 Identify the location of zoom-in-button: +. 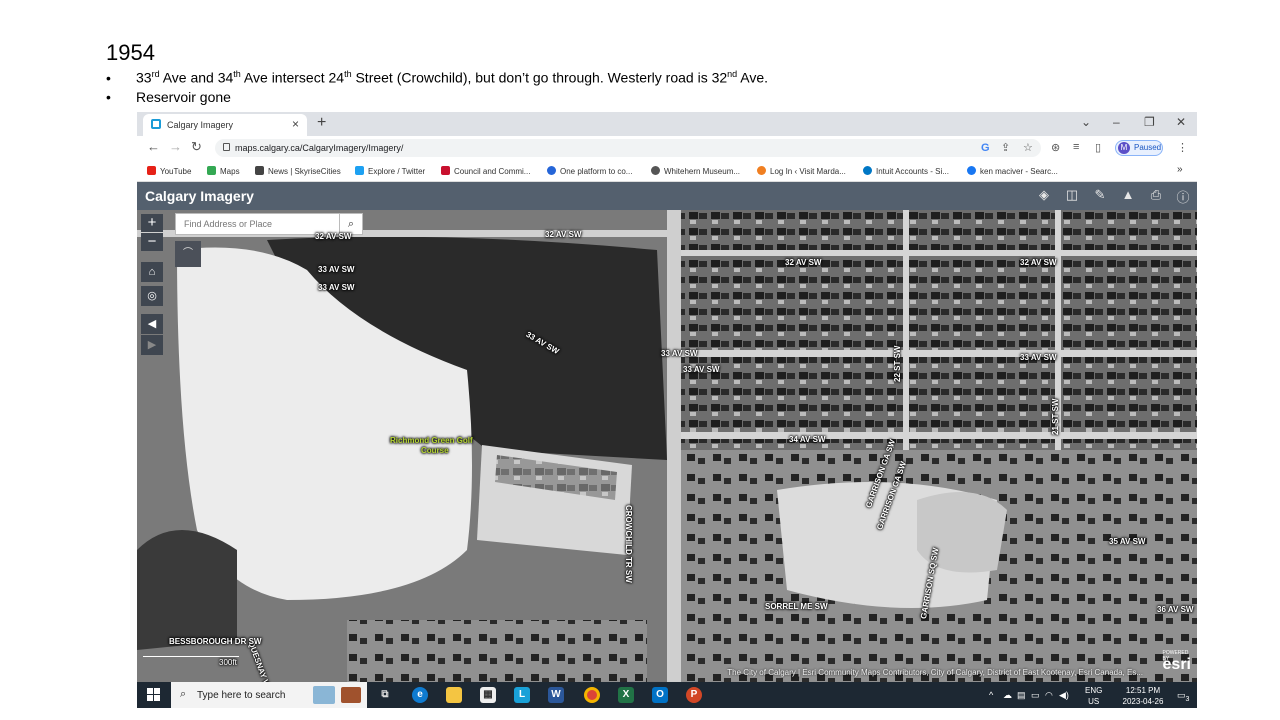
(152, 223).